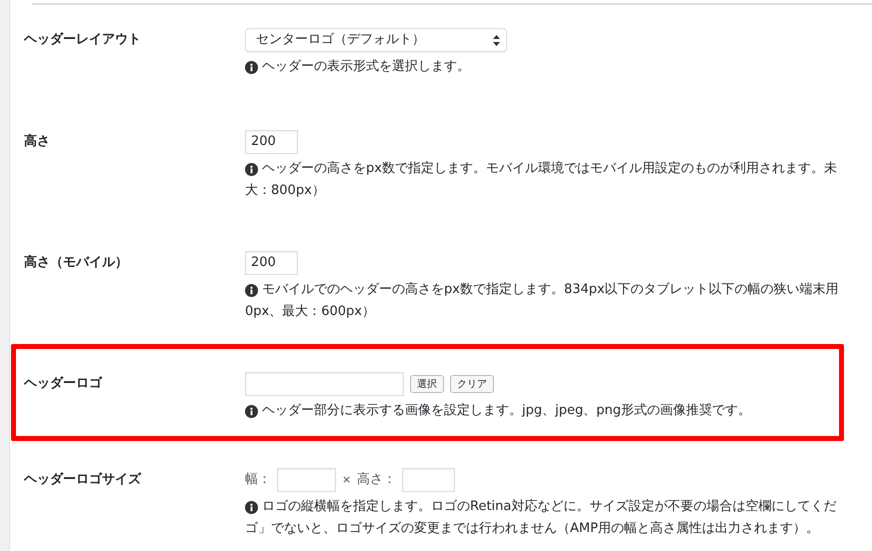 The width and height of the screenshot is (872, 551). What do you see at coordinates (310, 312) in the screenshot?
I see `help-text: 0px、最大：600px）` at bounding box center [310, 312].